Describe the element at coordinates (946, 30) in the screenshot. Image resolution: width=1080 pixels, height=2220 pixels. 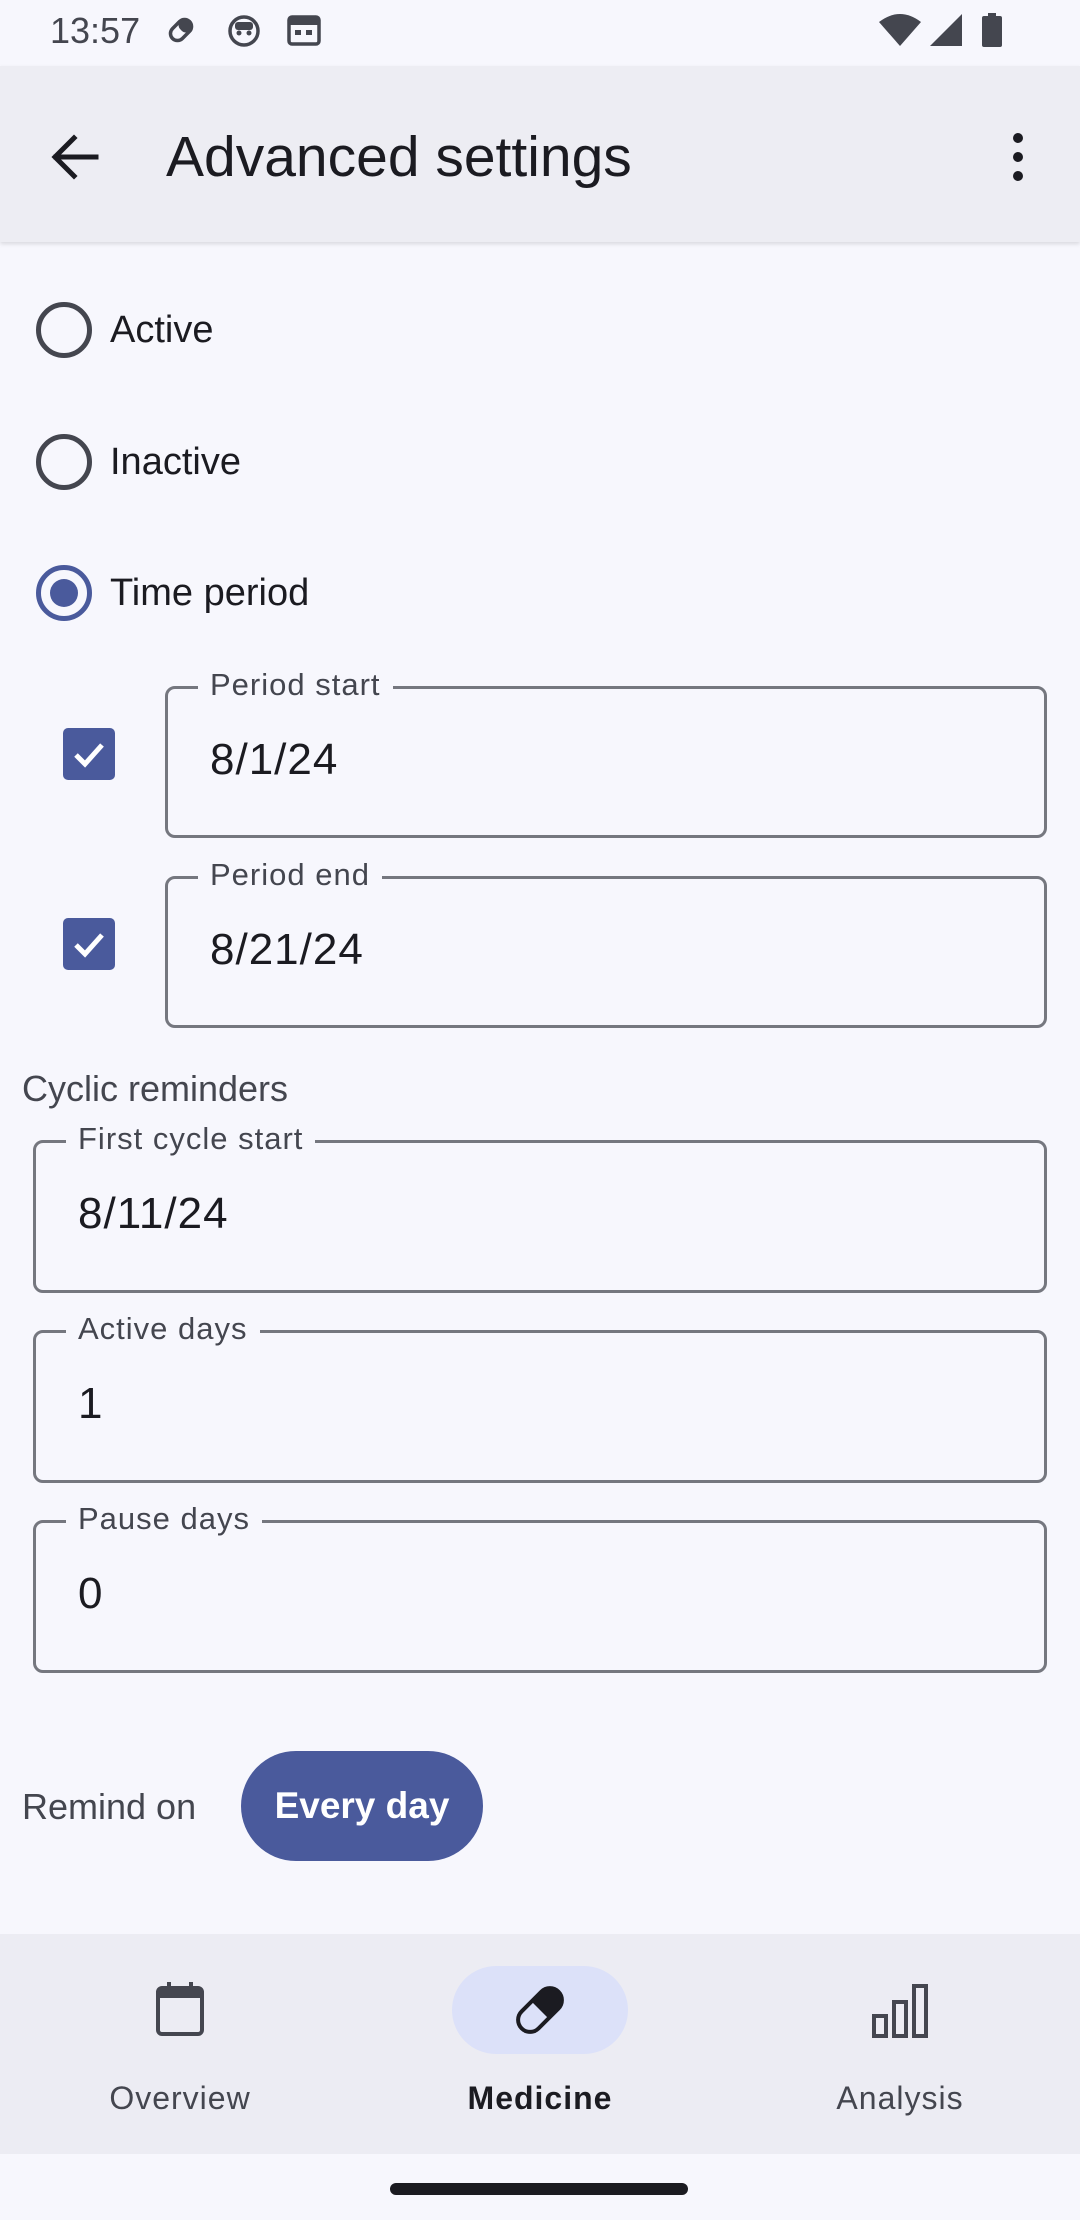
I see `signal-icon` at that location.